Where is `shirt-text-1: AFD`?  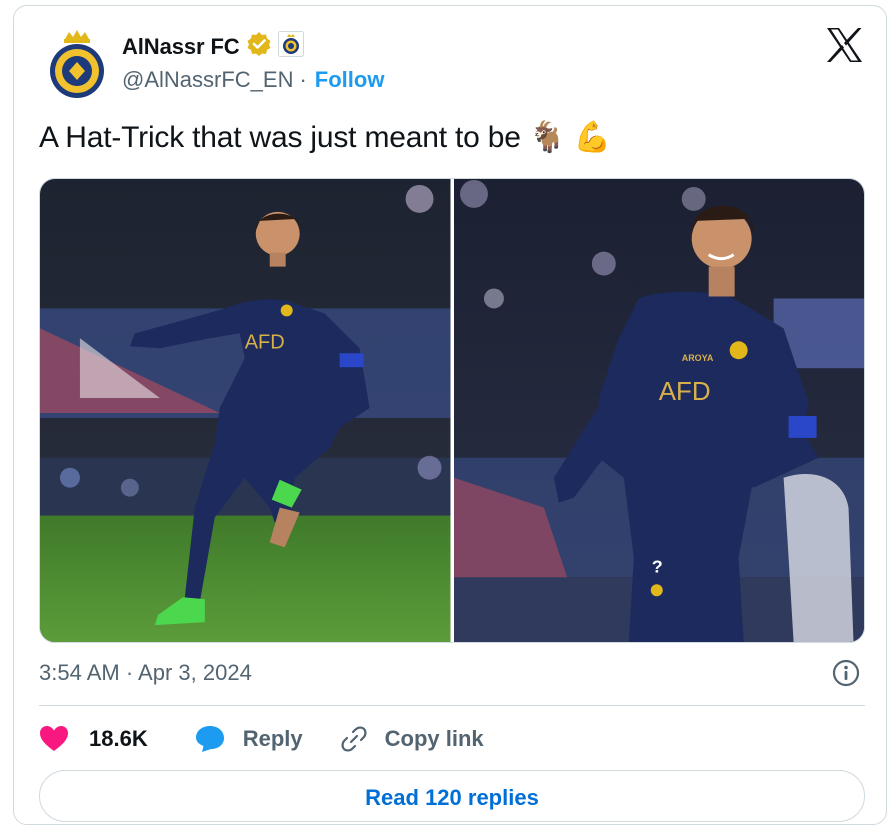 shirt-text-1: AFD is located at coordinates (265, 342).